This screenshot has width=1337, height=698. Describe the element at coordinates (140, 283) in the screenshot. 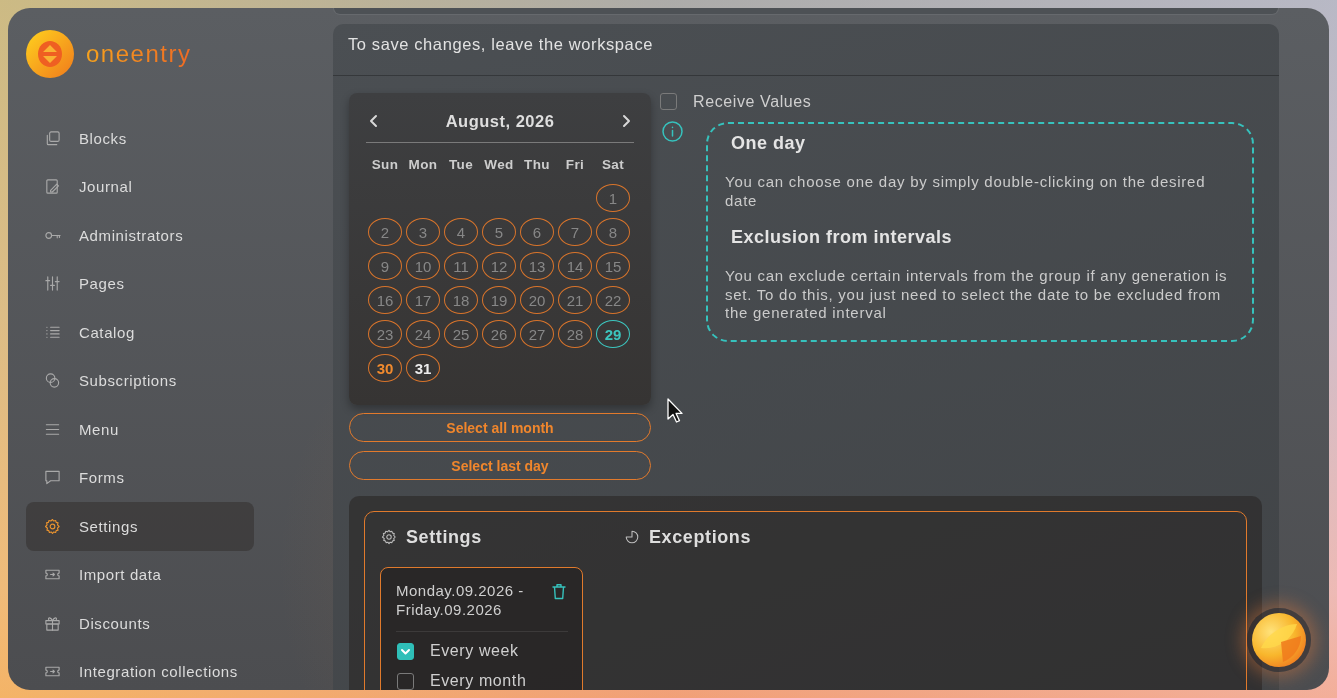

I see `sidebar-item: Pages` at that location.